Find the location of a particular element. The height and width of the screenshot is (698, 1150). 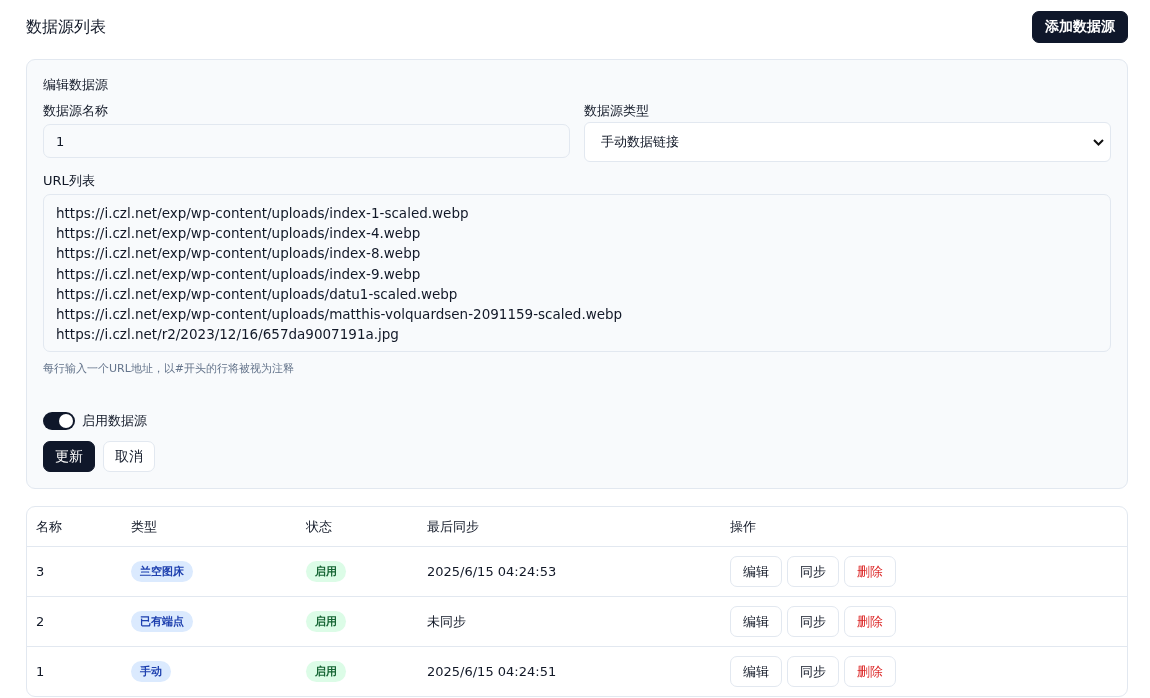

table-cell: 未同步 is located at coordinates (446, 621).